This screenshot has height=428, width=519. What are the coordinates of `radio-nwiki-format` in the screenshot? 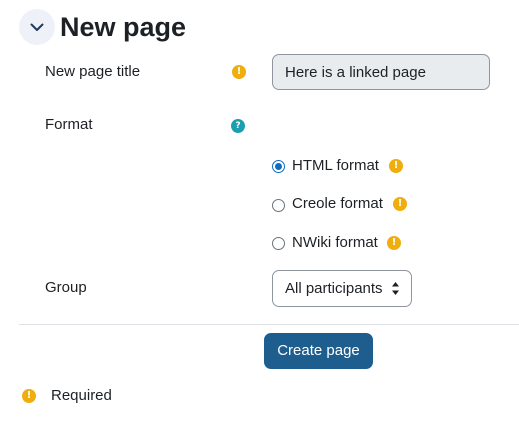 It's located at (278, 243).